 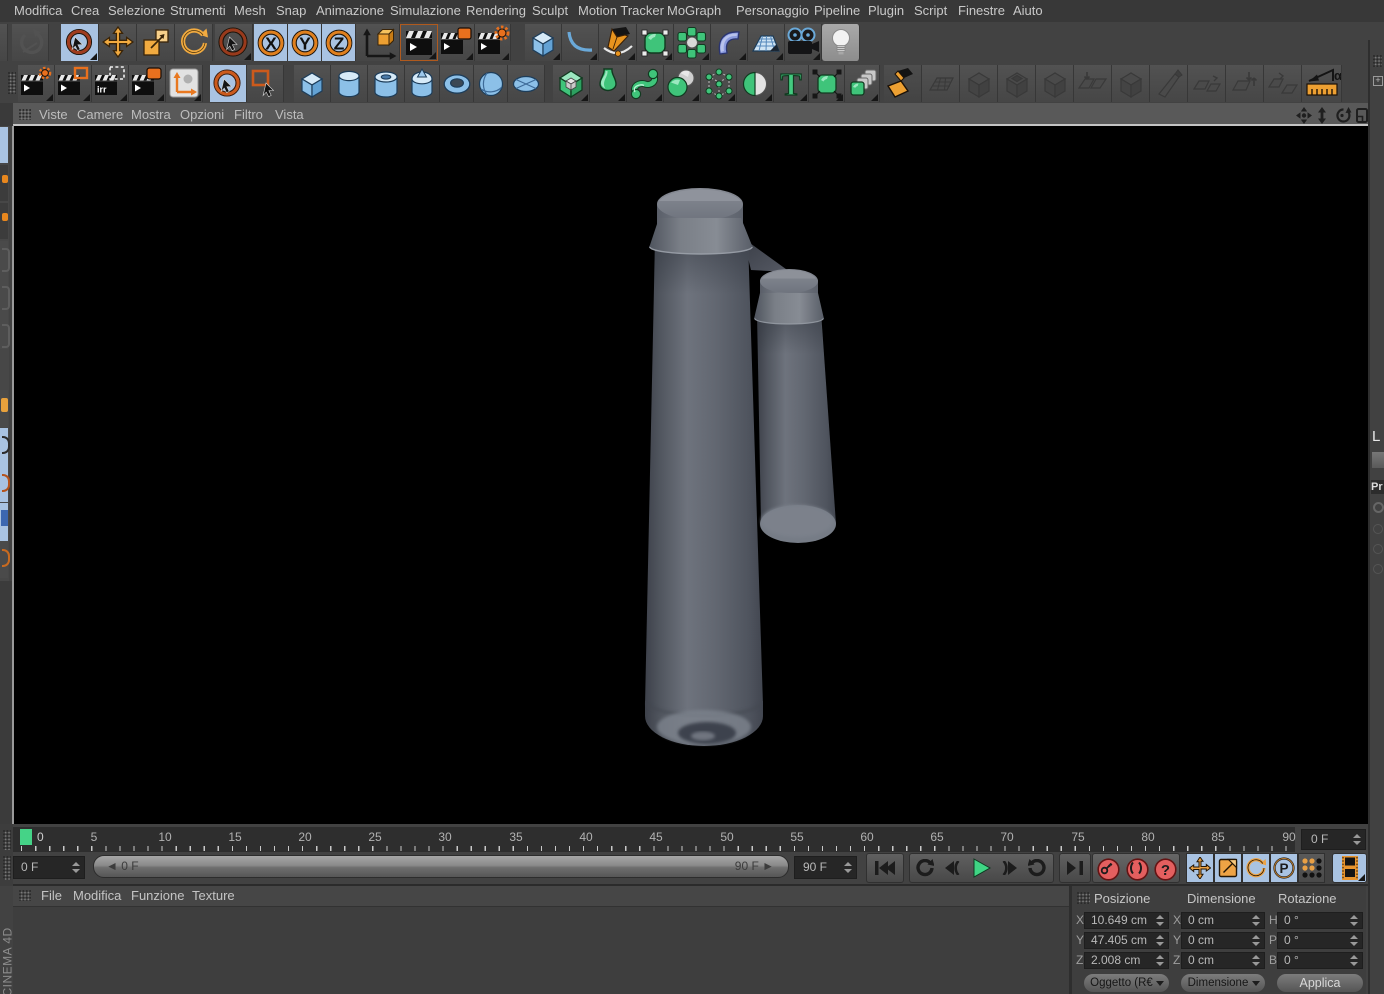 What do you see at coordinates (338, 43) in the screenshot?
I see `svg-text: Z` at bounding box center [338, 43].